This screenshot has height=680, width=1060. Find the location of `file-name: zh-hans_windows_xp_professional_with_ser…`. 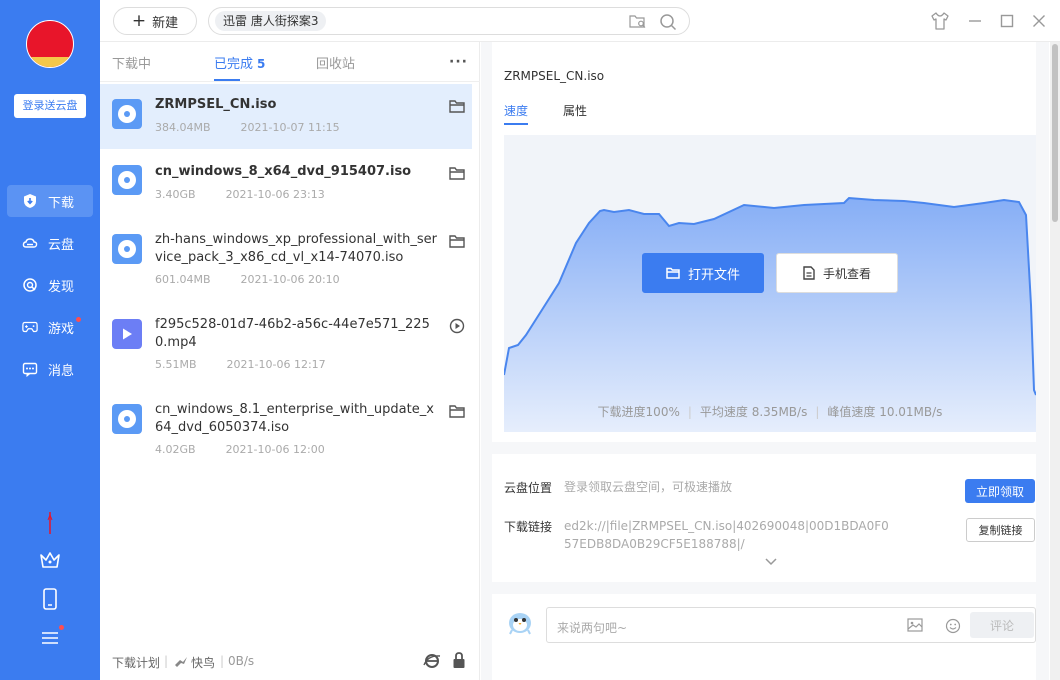

file-name: zh-hans_windows_xp_professional_with_ser… is located at coordinates (296, 248).